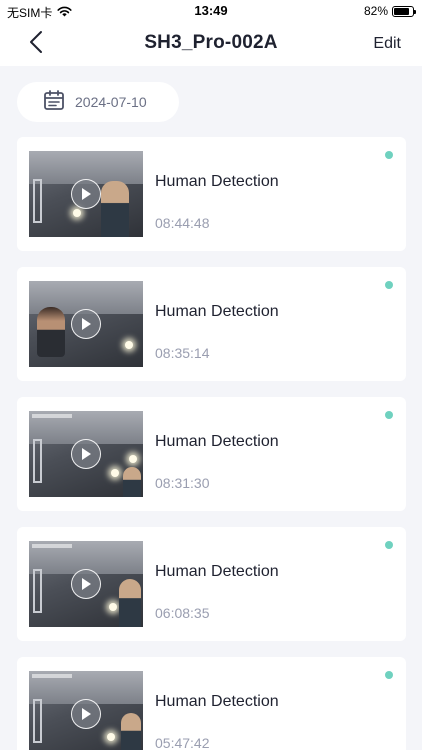  I want to click on event-card: Human Detection 08:35:14, so click(211, 324).